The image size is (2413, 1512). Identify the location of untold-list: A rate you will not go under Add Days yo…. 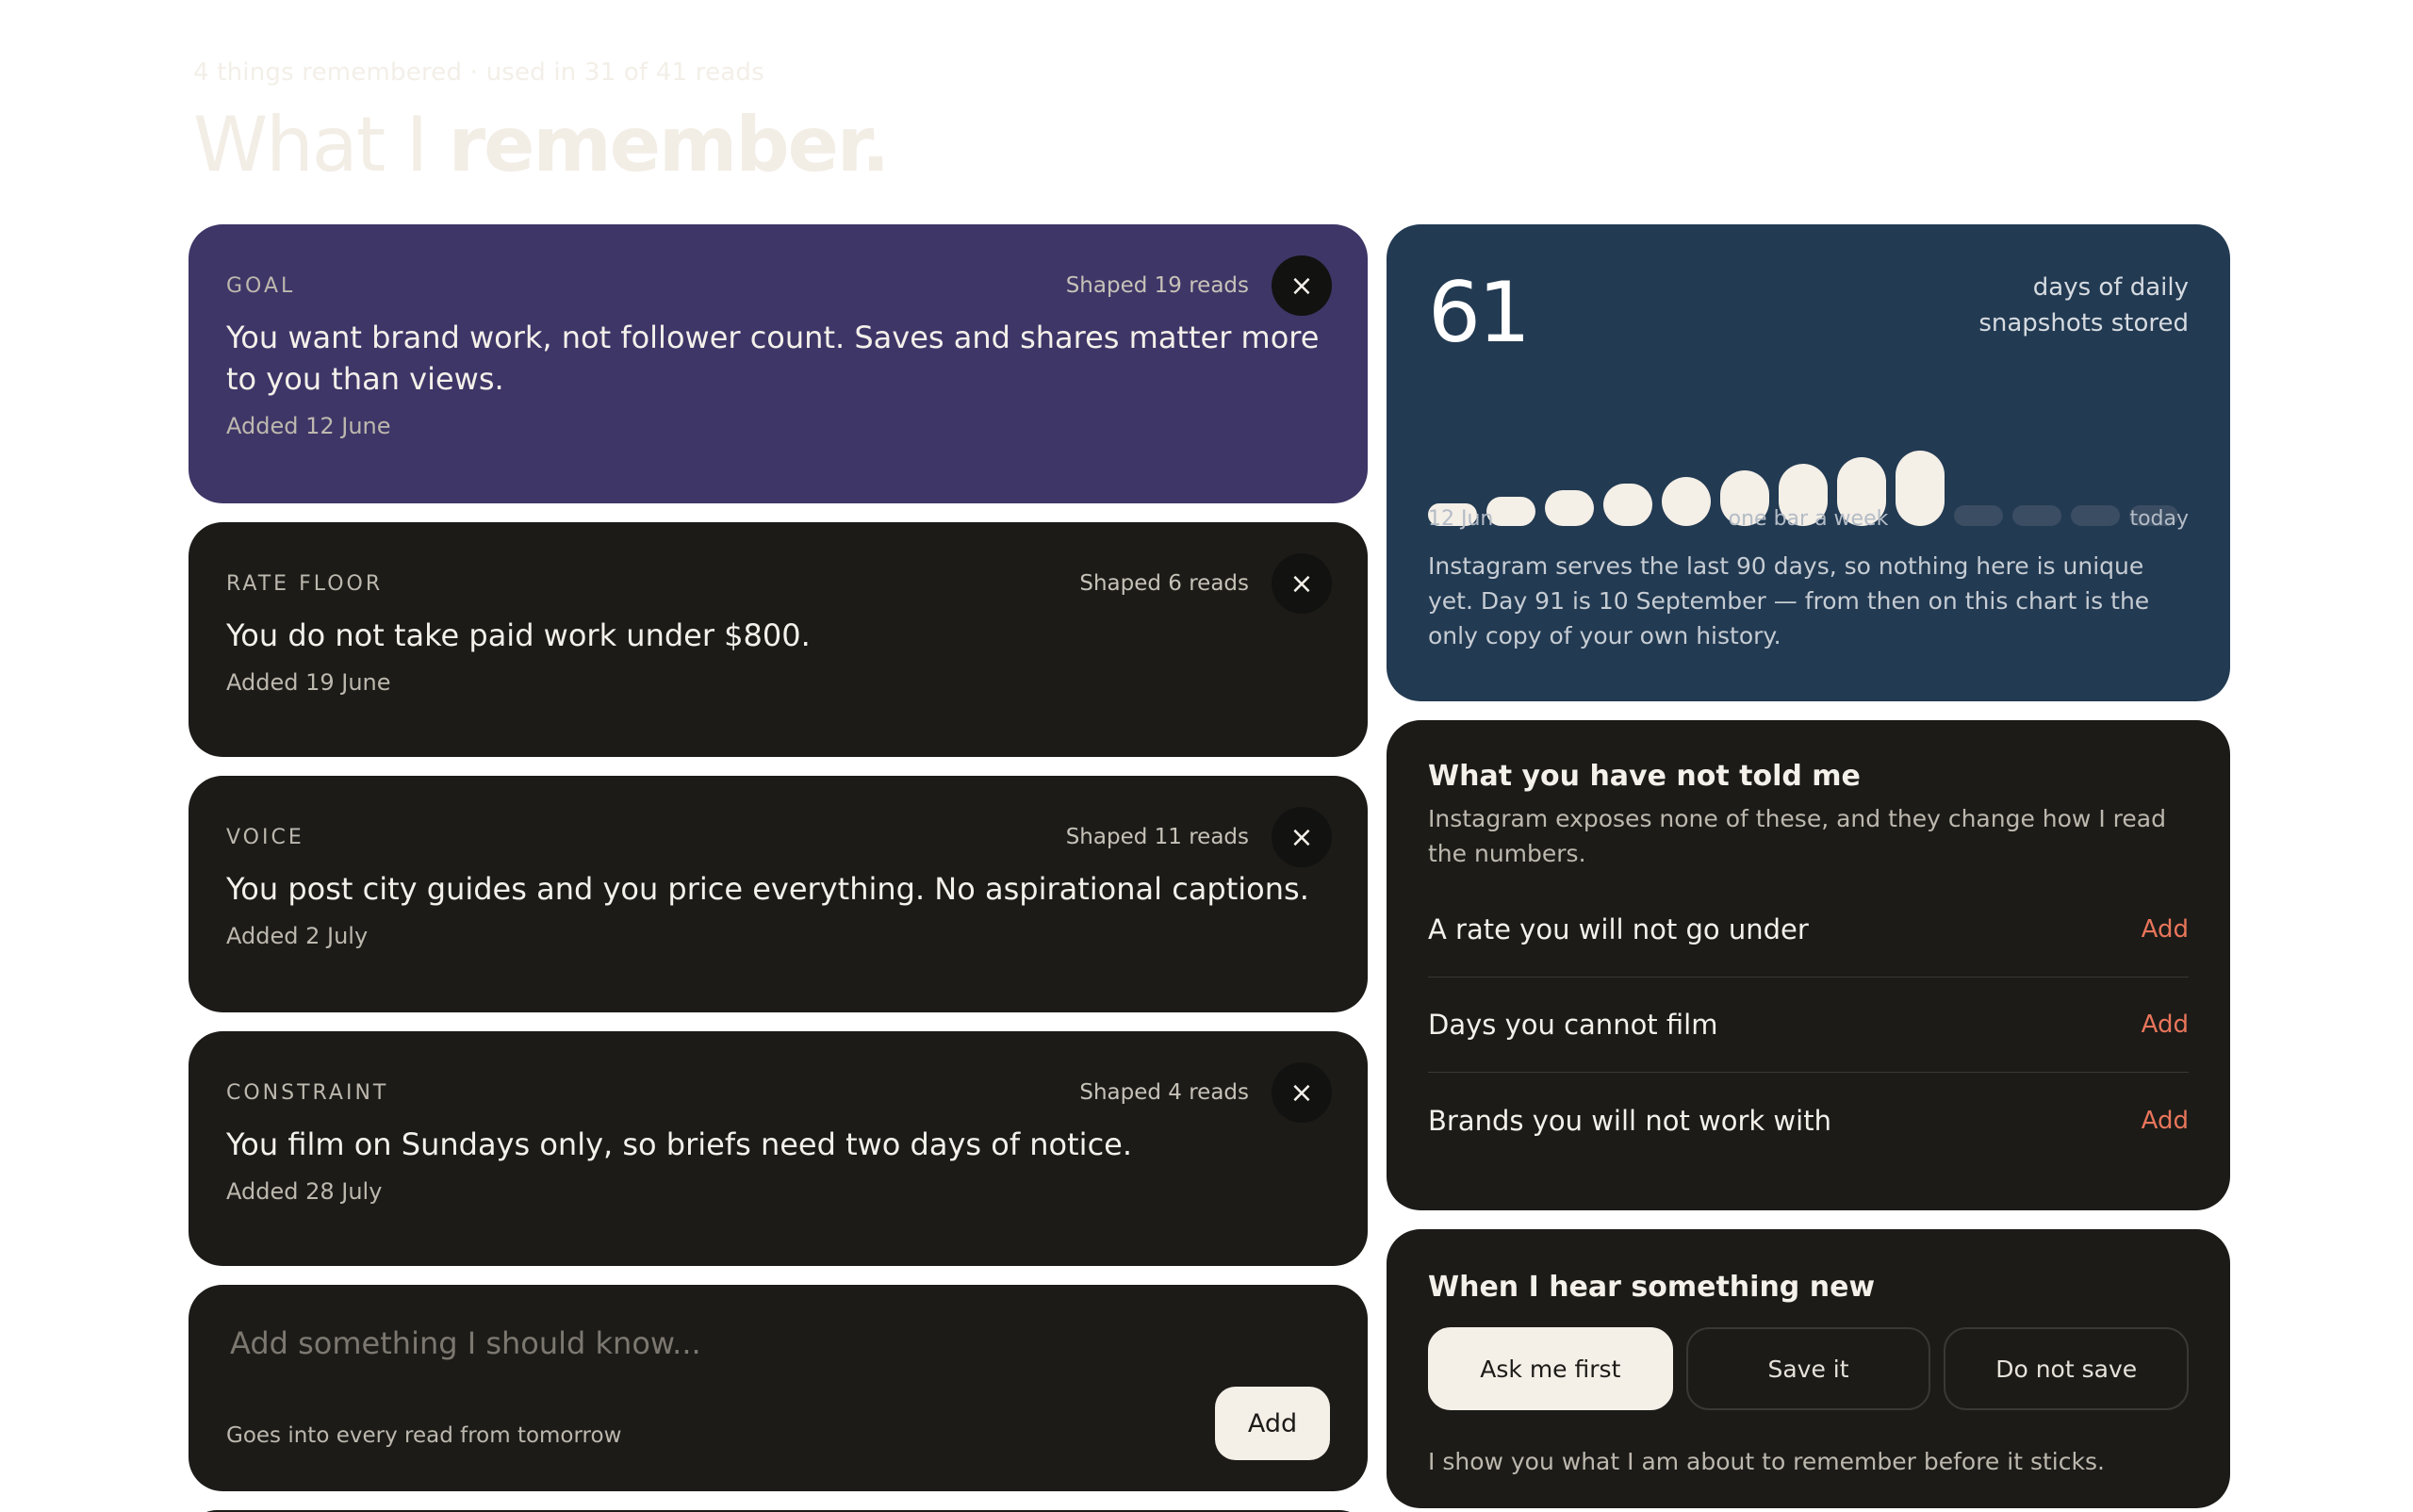
(1808, 1025).